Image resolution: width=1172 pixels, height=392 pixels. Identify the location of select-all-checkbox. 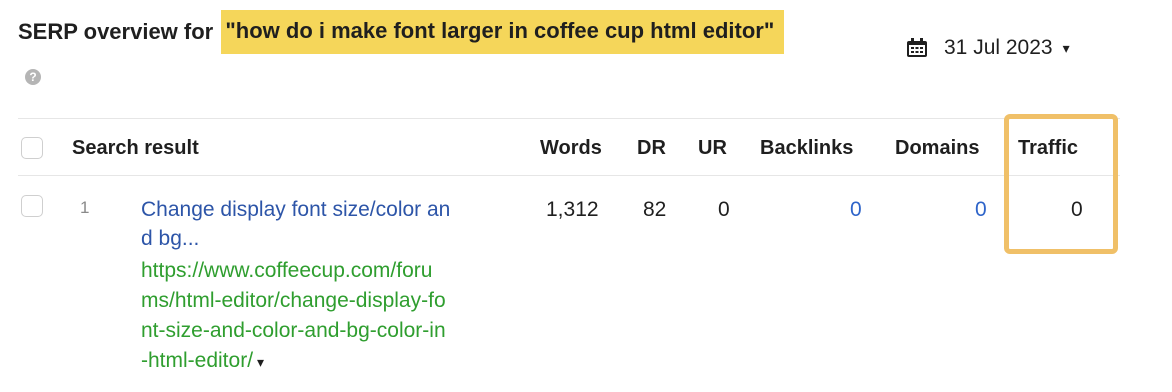
(32, 148).